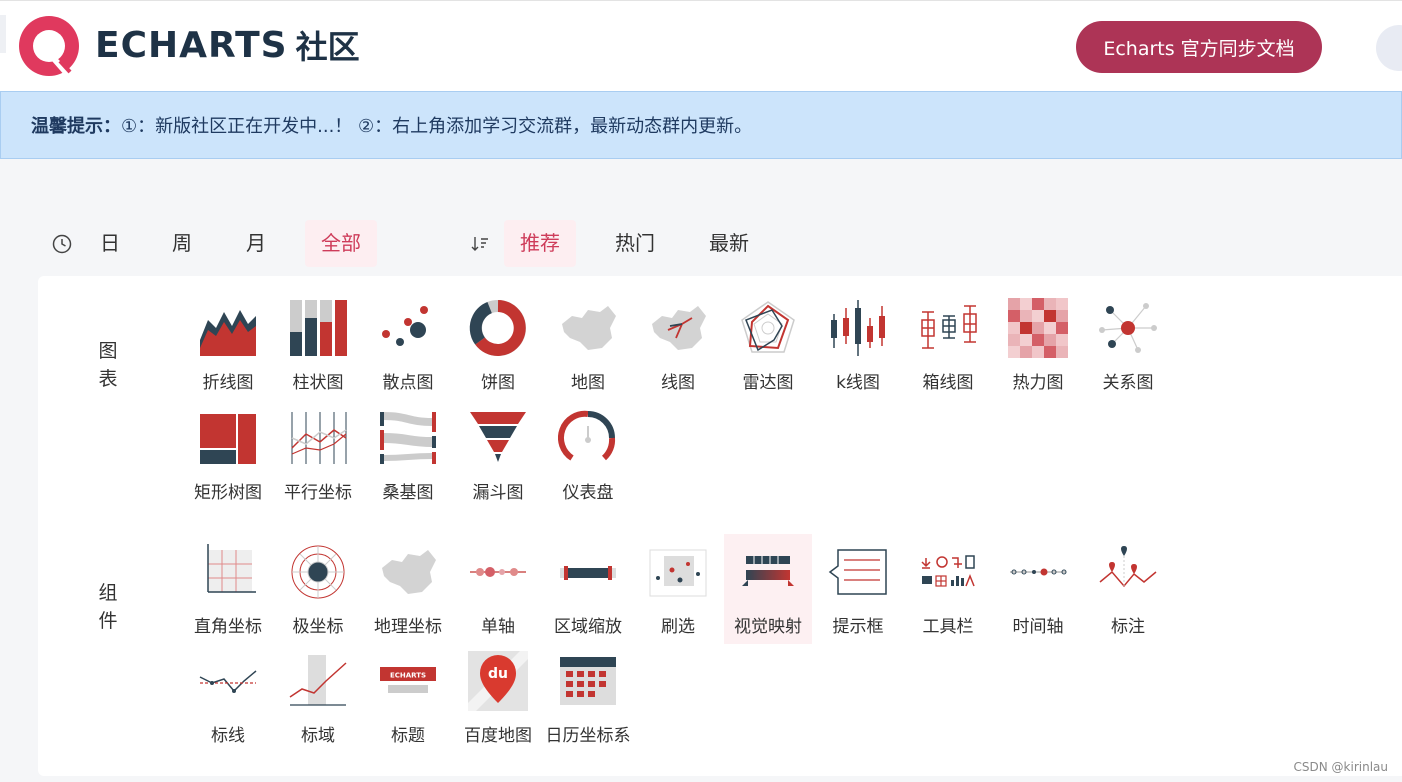 Image resolution: width=1402 pixels, height=782 pixels. Describe the element at coordinates (256, 243) in the screenshot. I see `filter-month: 月` at that location.